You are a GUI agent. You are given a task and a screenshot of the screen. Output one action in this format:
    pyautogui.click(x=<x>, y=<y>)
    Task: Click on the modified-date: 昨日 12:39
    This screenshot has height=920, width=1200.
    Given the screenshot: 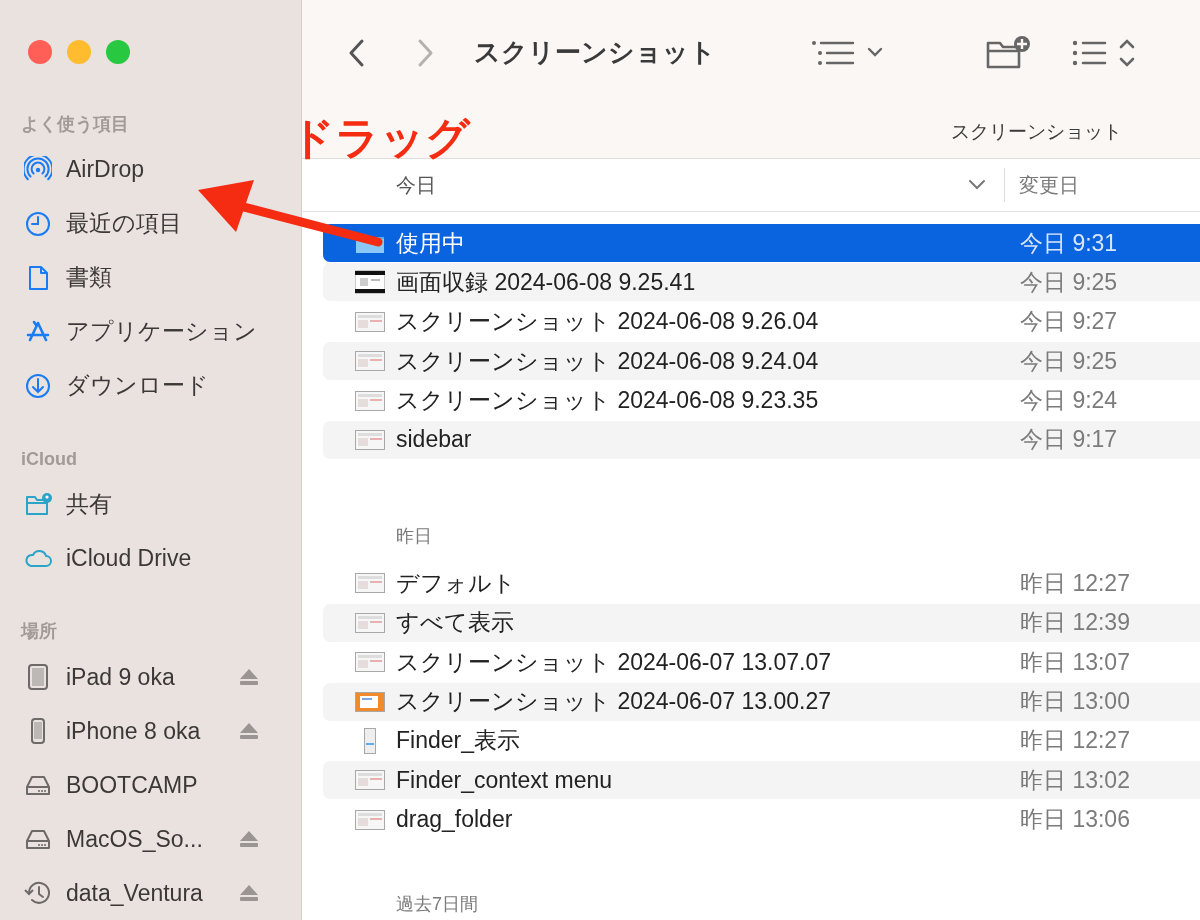 What is the action you would take?
    pyautogui.click(x=1075, y=623)
    